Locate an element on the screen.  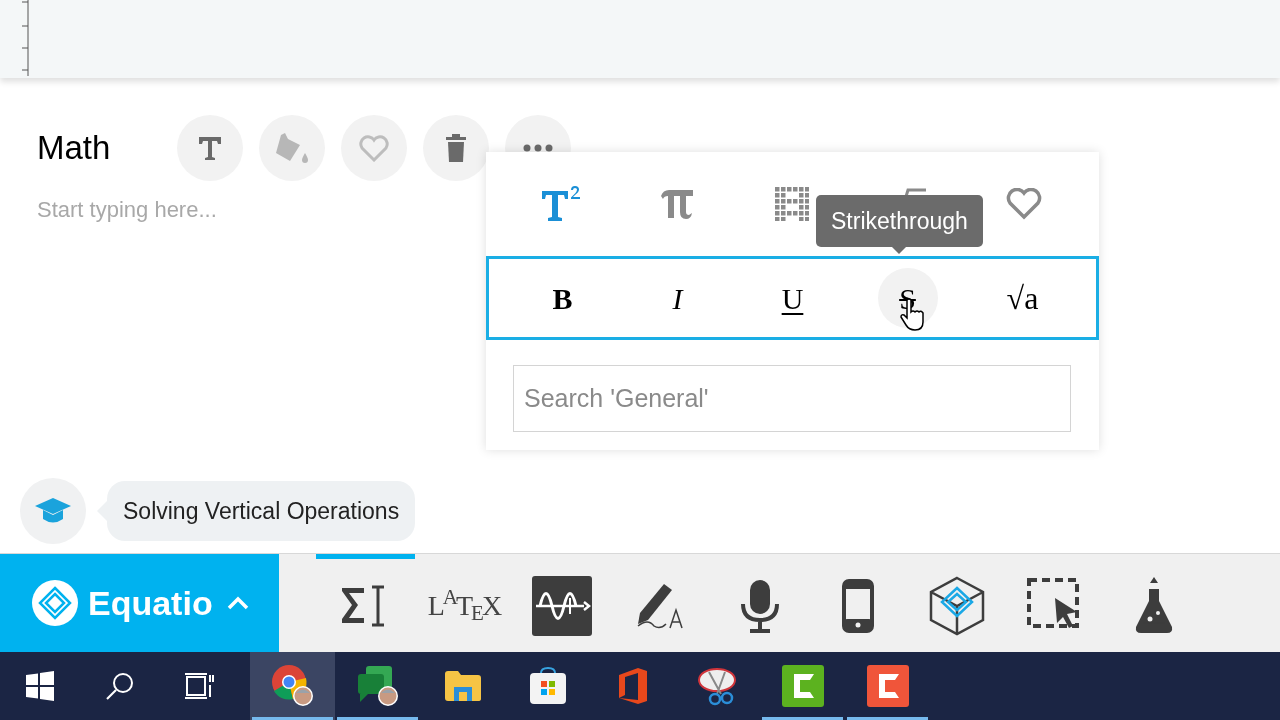
flask-icon is located at coordinates (1154, 605).